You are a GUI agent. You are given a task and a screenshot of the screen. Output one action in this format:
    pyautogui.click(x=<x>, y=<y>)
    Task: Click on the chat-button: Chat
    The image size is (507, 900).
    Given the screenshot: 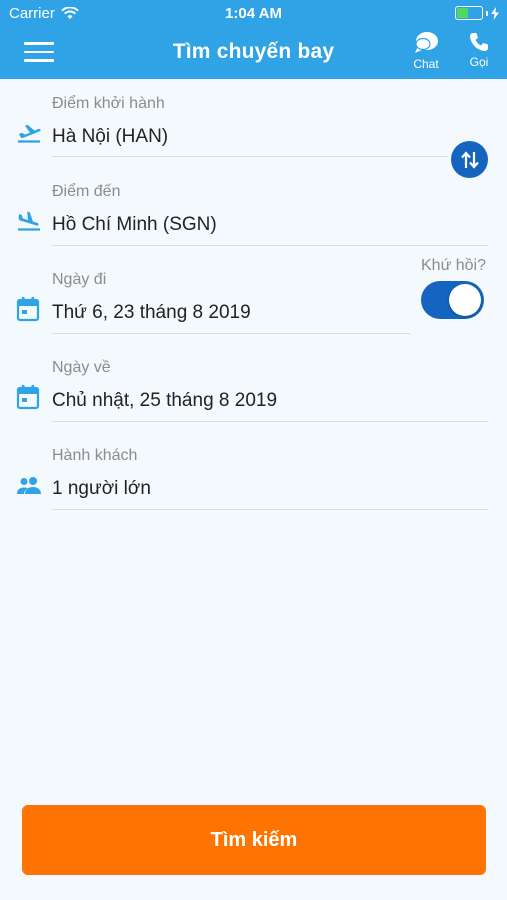 What is the action you would take?
    pyautogui.click(x=426, y=51)
    